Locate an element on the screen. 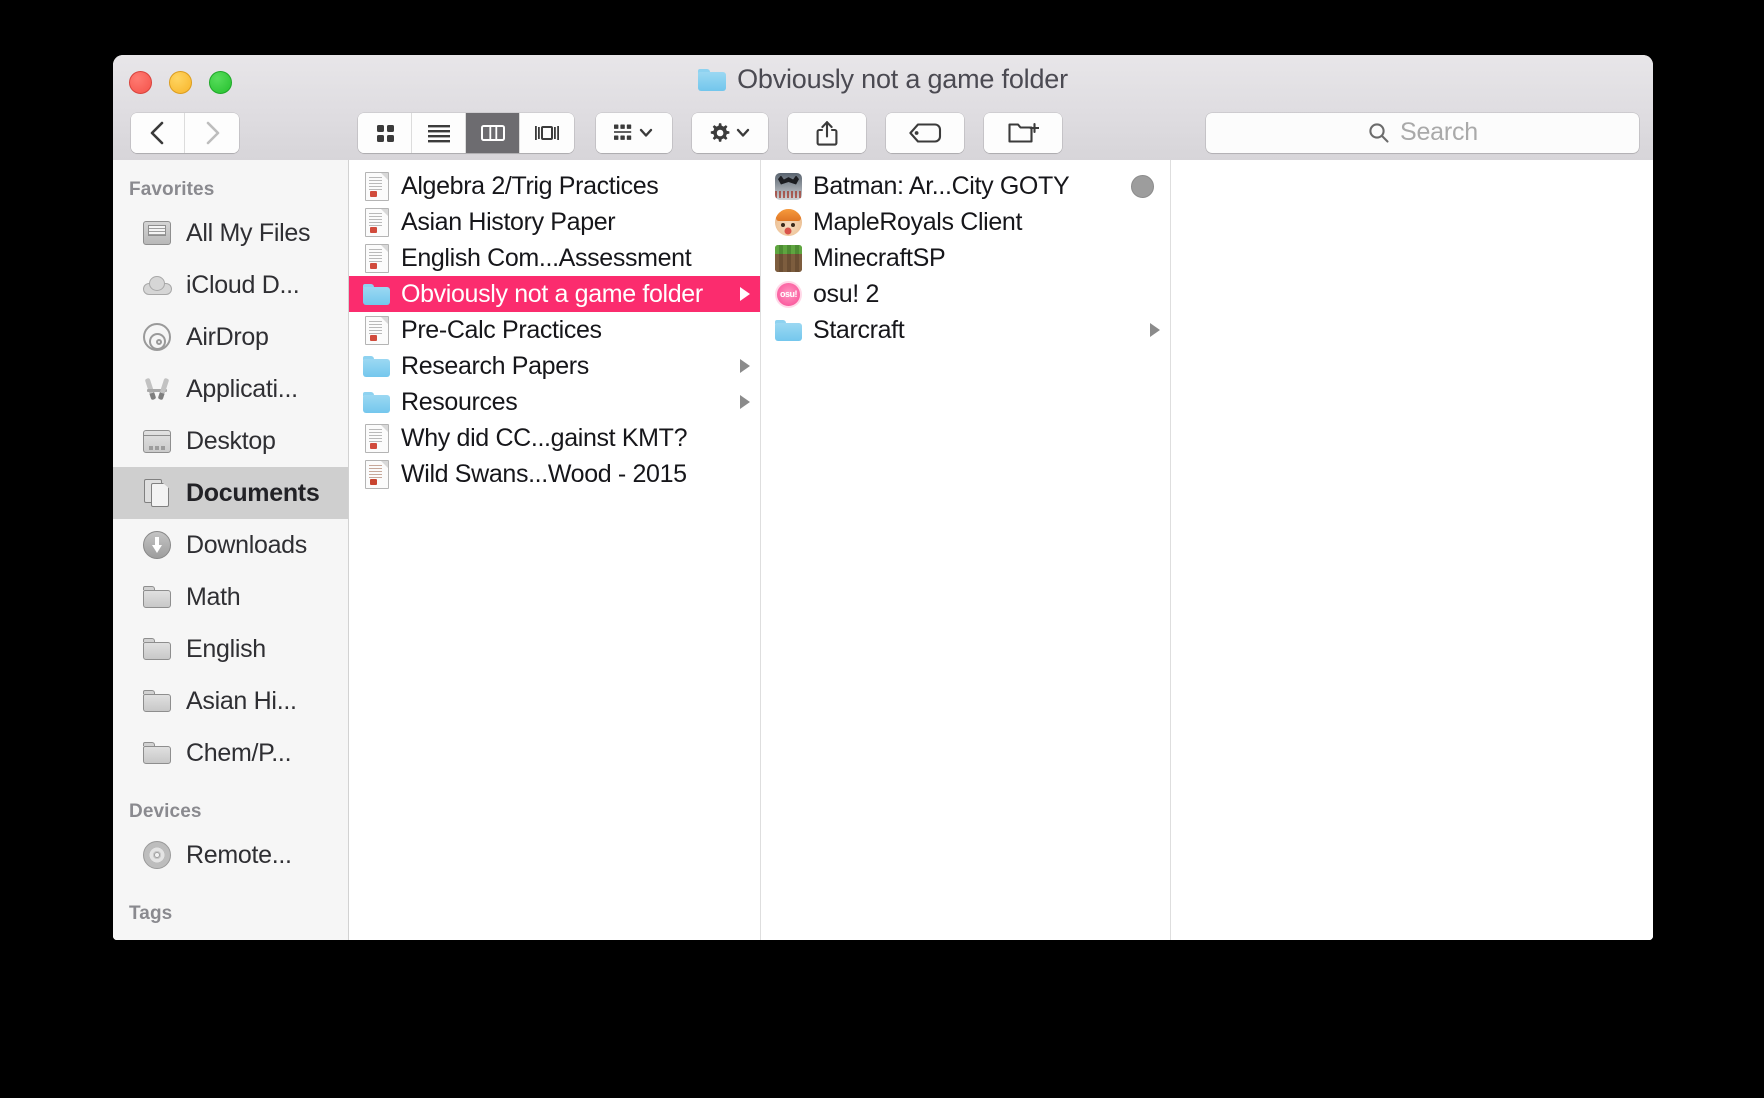  share-button is located at coordinates (827, 132).